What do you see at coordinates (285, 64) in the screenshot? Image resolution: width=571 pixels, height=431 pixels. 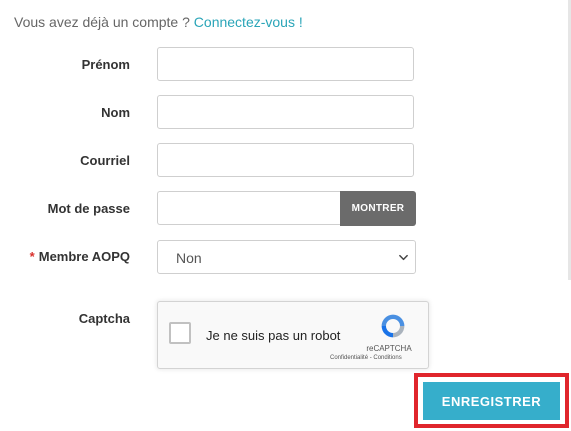 I see `first-name-input` at bounding box center [285, 64].